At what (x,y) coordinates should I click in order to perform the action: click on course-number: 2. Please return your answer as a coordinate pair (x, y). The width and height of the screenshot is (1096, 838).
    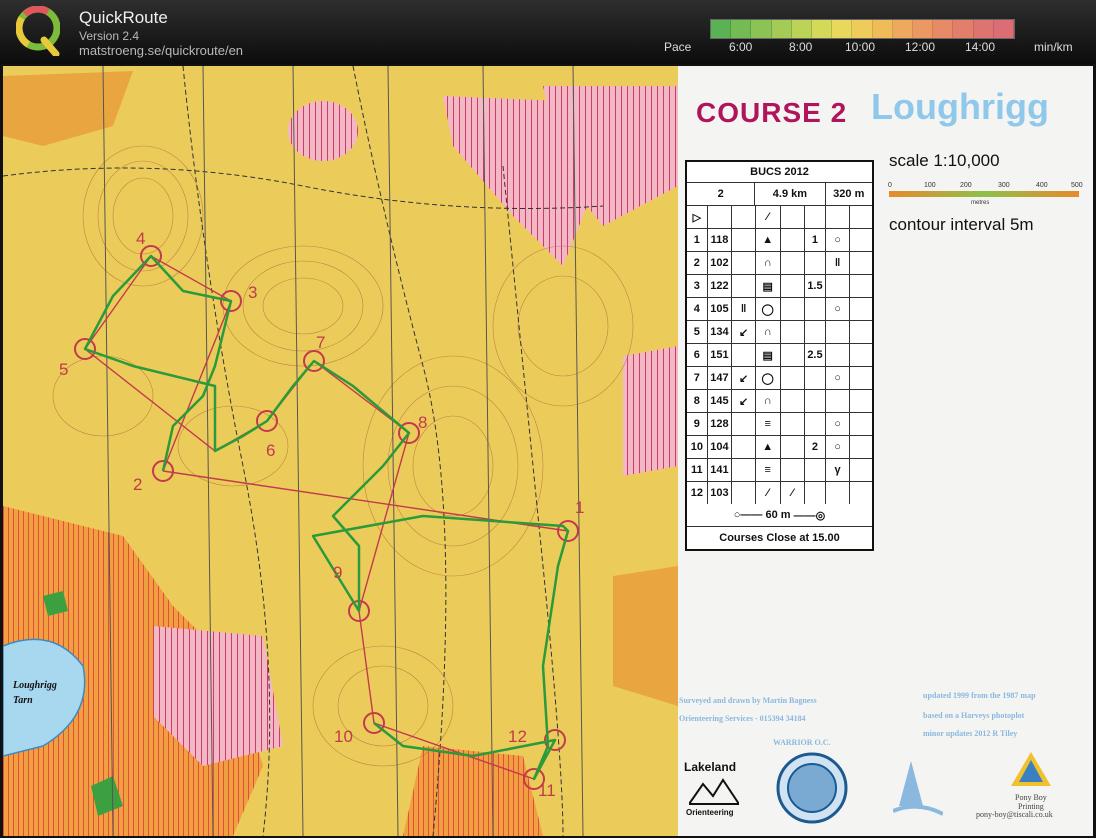
    Looking at the image, I should click on (721, 194).